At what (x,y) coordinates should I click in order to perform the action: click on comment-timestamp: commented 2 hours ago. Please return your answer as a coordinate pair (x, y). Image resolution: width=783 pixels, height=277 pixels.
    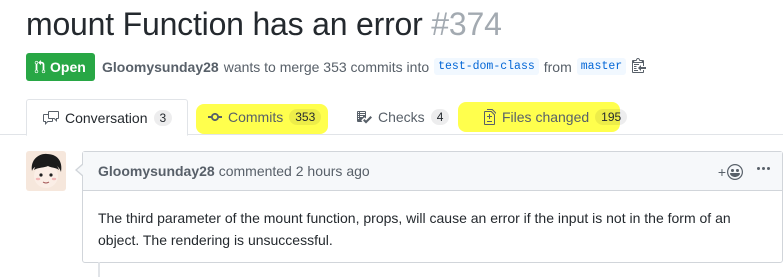
    Looking at the image, I should click on (294, 171).